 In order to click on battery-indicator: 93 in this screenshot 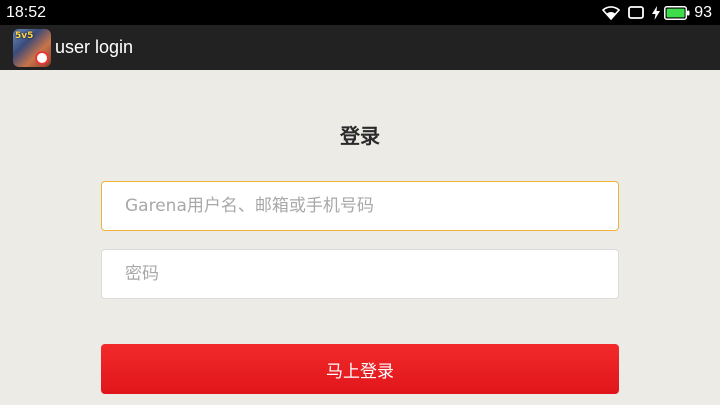, I will do `click(682, 13)`.